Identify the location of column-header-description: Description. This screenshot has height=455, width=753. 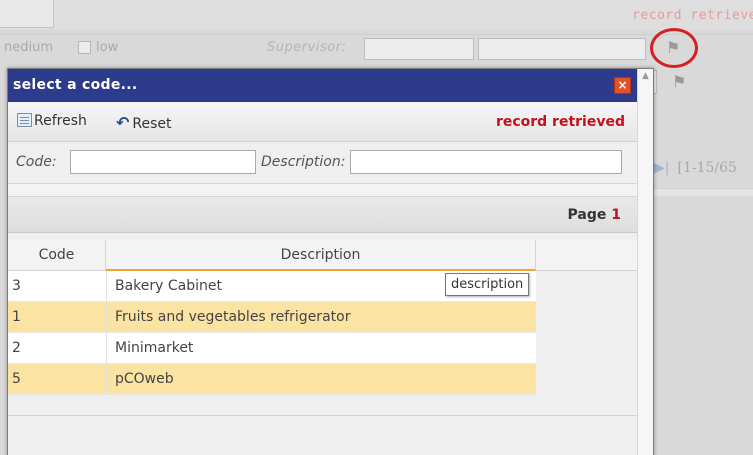
(321, 255).